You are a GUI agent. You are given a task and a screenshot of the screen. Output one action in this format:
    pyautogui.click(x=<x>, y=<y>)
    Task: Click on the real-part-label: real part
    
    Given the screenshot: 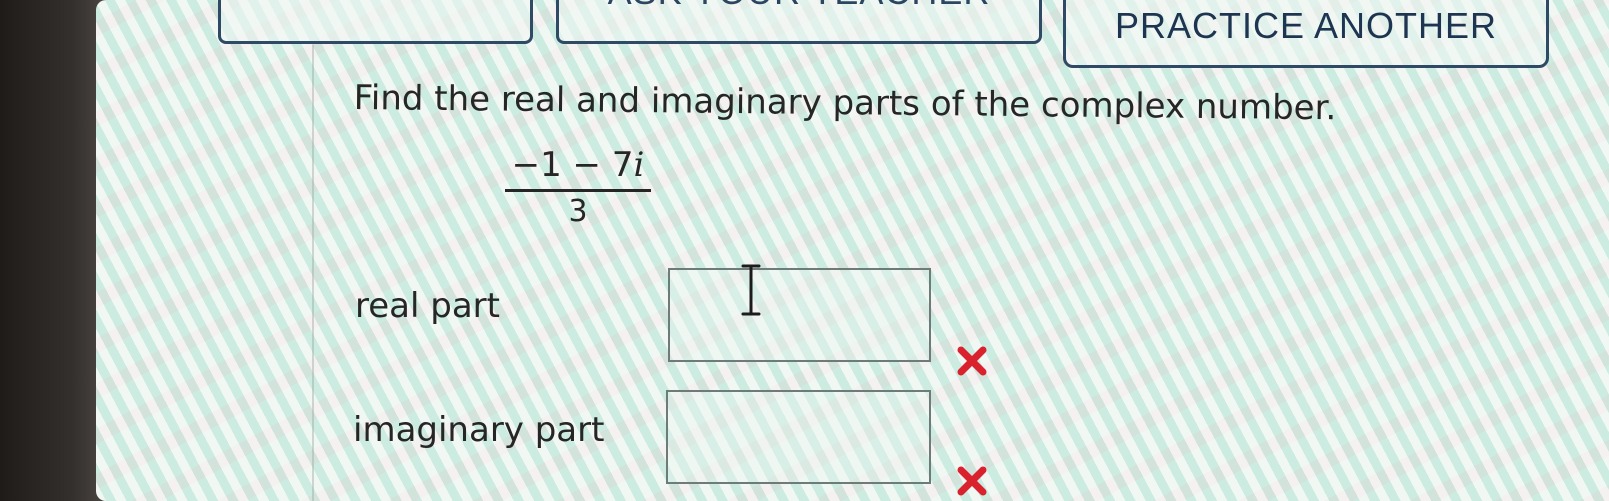 What is the action you would take?
    pyautogui.click(x=427, y=306)
    